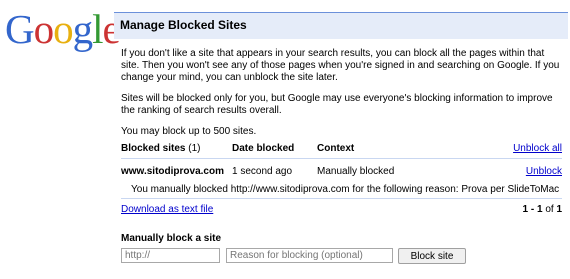 Image resolution: width=570 pixels, height=279 pixels. Describe the element at coordinates (194, 148) in the screenshot. I see `blocked-count: (1)` at that location.